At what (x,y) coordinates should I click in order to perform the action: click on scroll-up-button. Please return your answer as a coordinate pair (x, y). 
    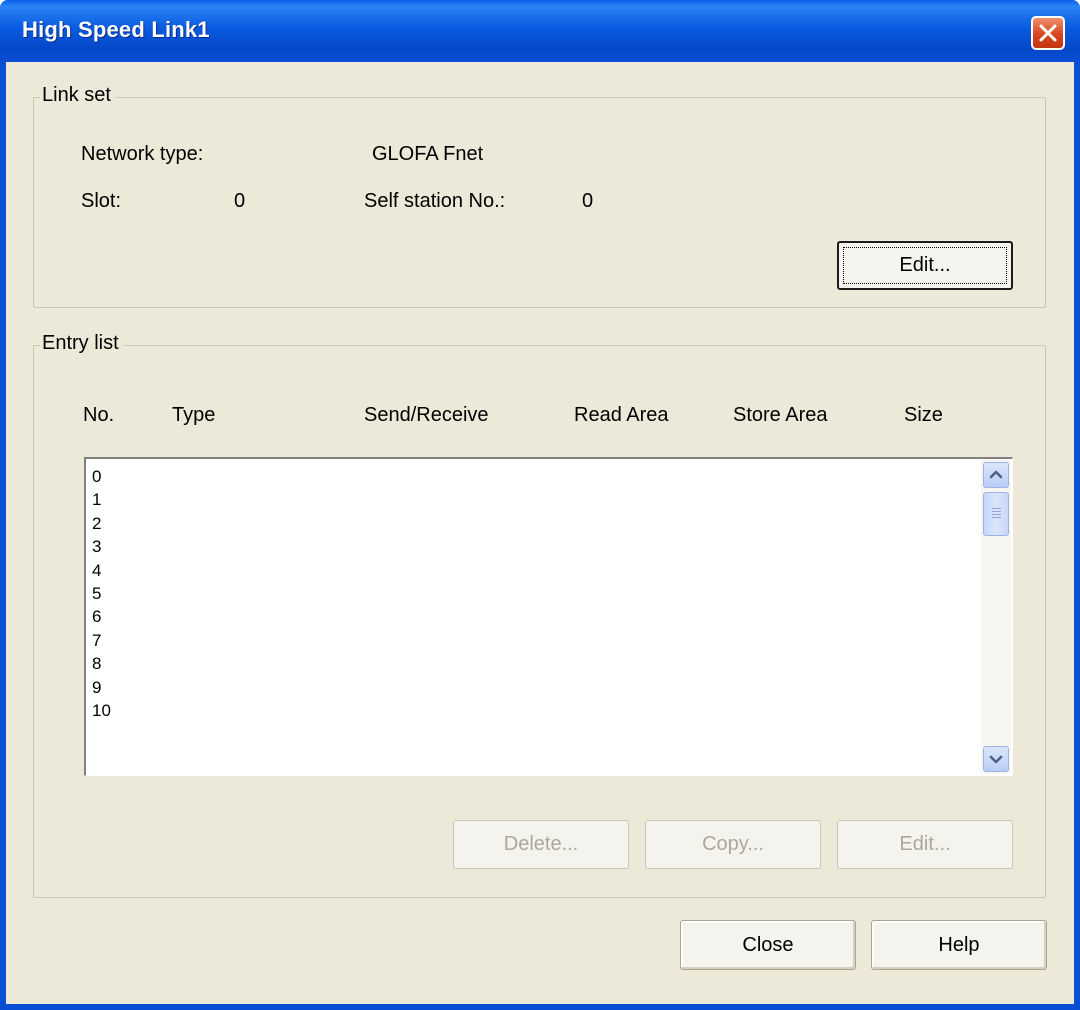
    Looking at the image, I should click on (996, 475).